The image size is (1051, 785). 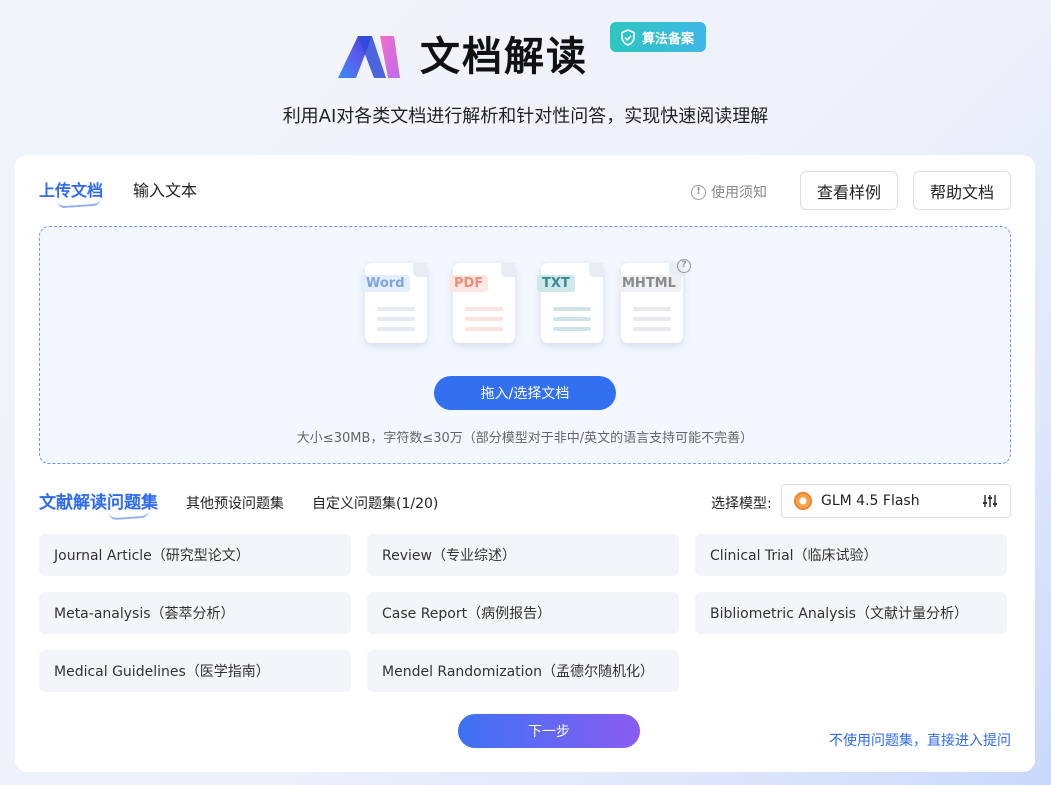 I want to click on question-set-review: Review（专业综述）, so click(x=523, y=555).